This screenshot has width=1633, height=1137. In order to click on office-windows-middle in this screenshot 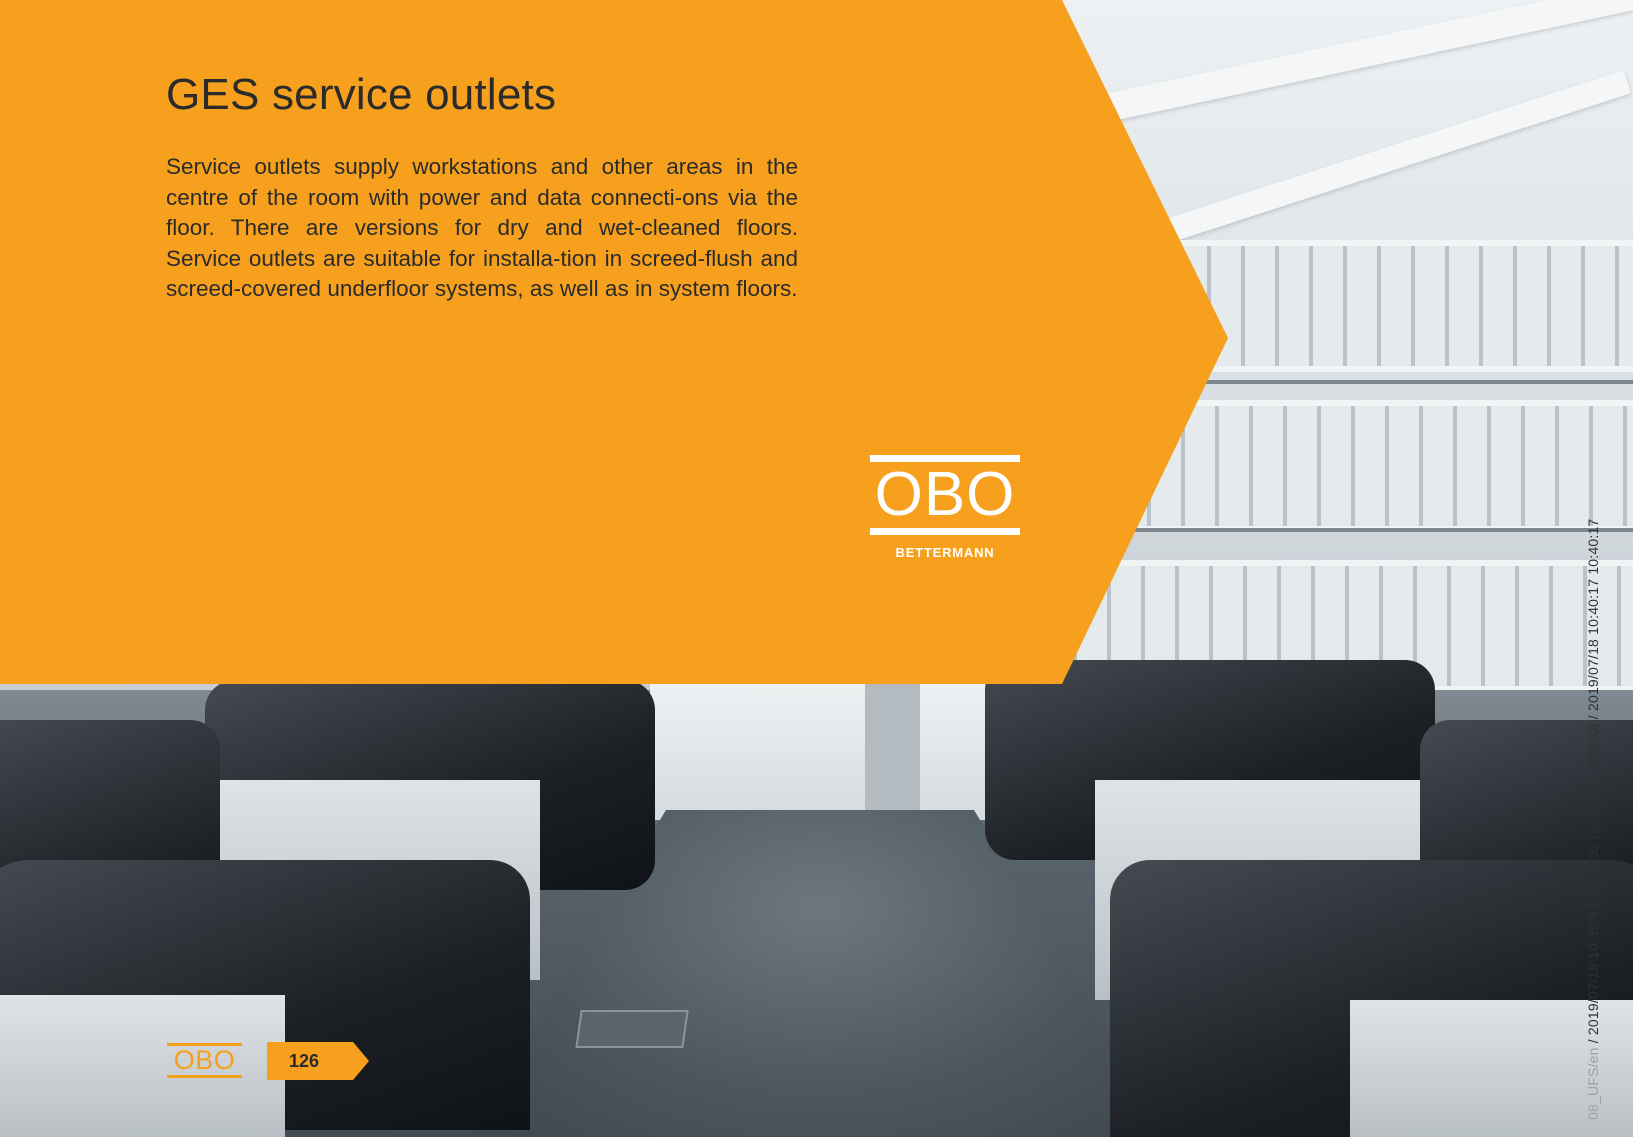, I will do `click(1373, 466)`.